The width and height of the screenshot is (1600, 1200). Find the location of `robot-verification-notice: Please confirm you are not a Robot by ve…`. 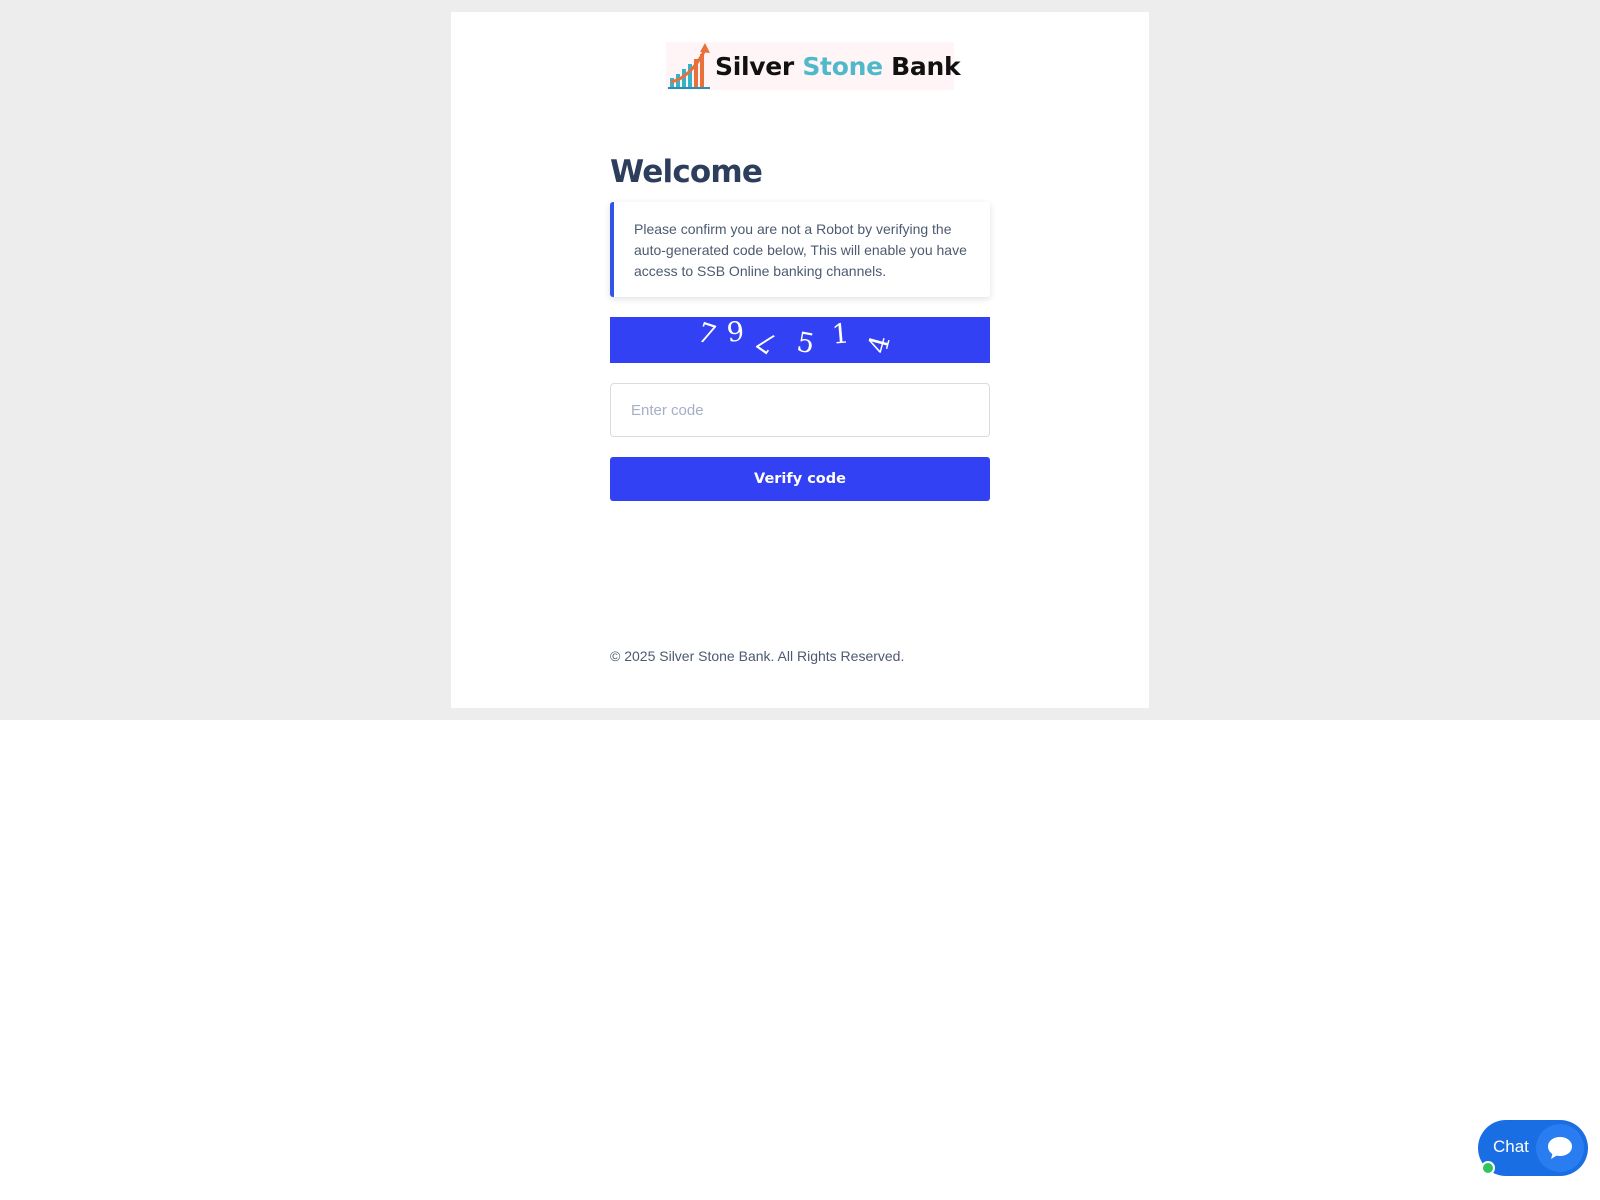

robot-verification-notice: Please confirm you are not a Robot by ve… is located at coordinates (800, 249).